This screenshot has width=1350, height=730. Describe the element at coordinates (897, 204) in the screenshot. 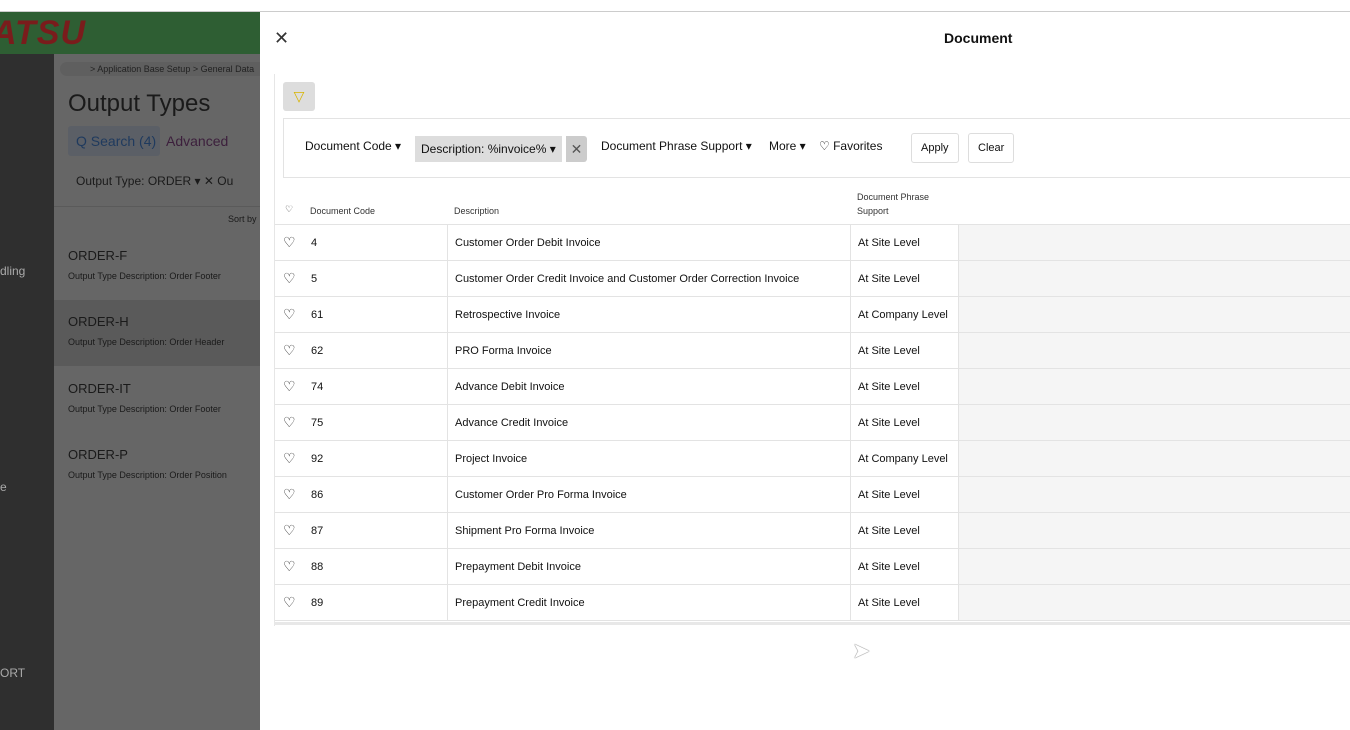

I see `column-header-phrase: Document Phrase Support` at that location.